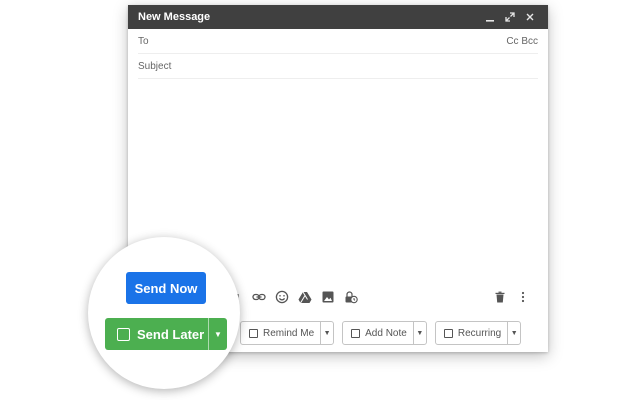  What do you see at coordinates (253, 333) in the screenshot?
I see `remind-me-checkbox` at bounding box center [253, 333].